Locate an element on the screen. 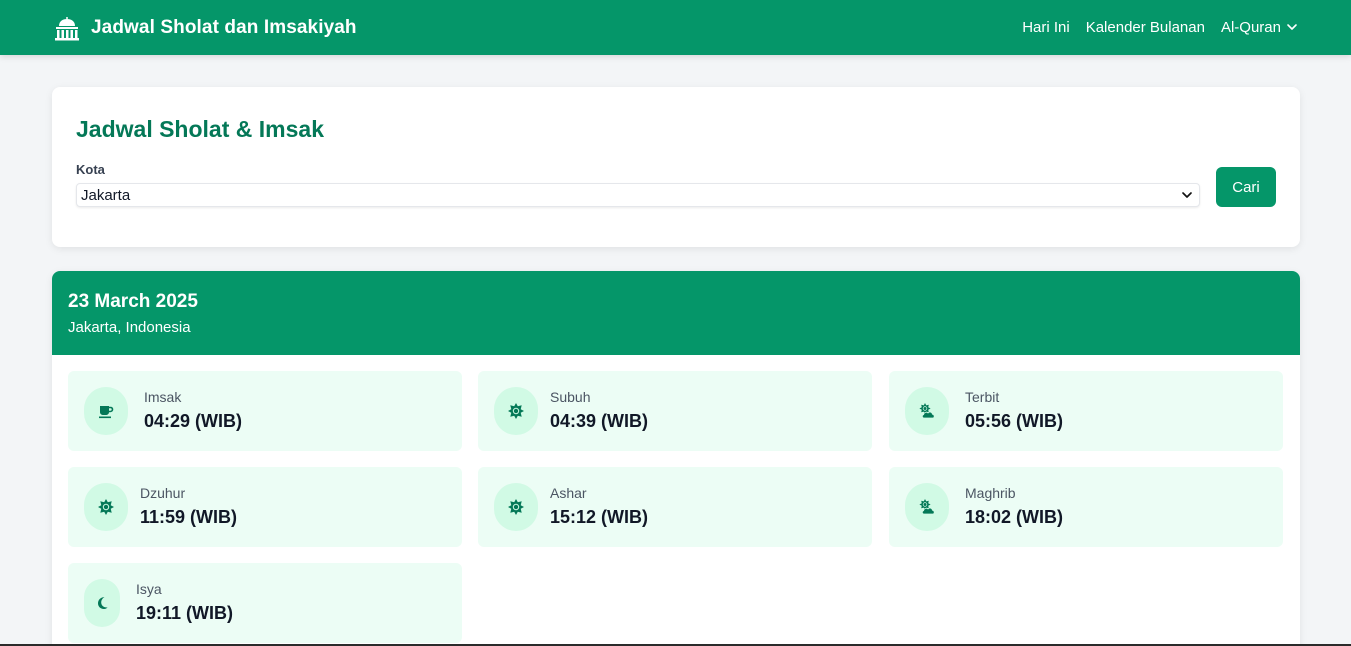 The height and width of the screenshot is (646, 1351). mug-icon is located at coordinates (106, 411).